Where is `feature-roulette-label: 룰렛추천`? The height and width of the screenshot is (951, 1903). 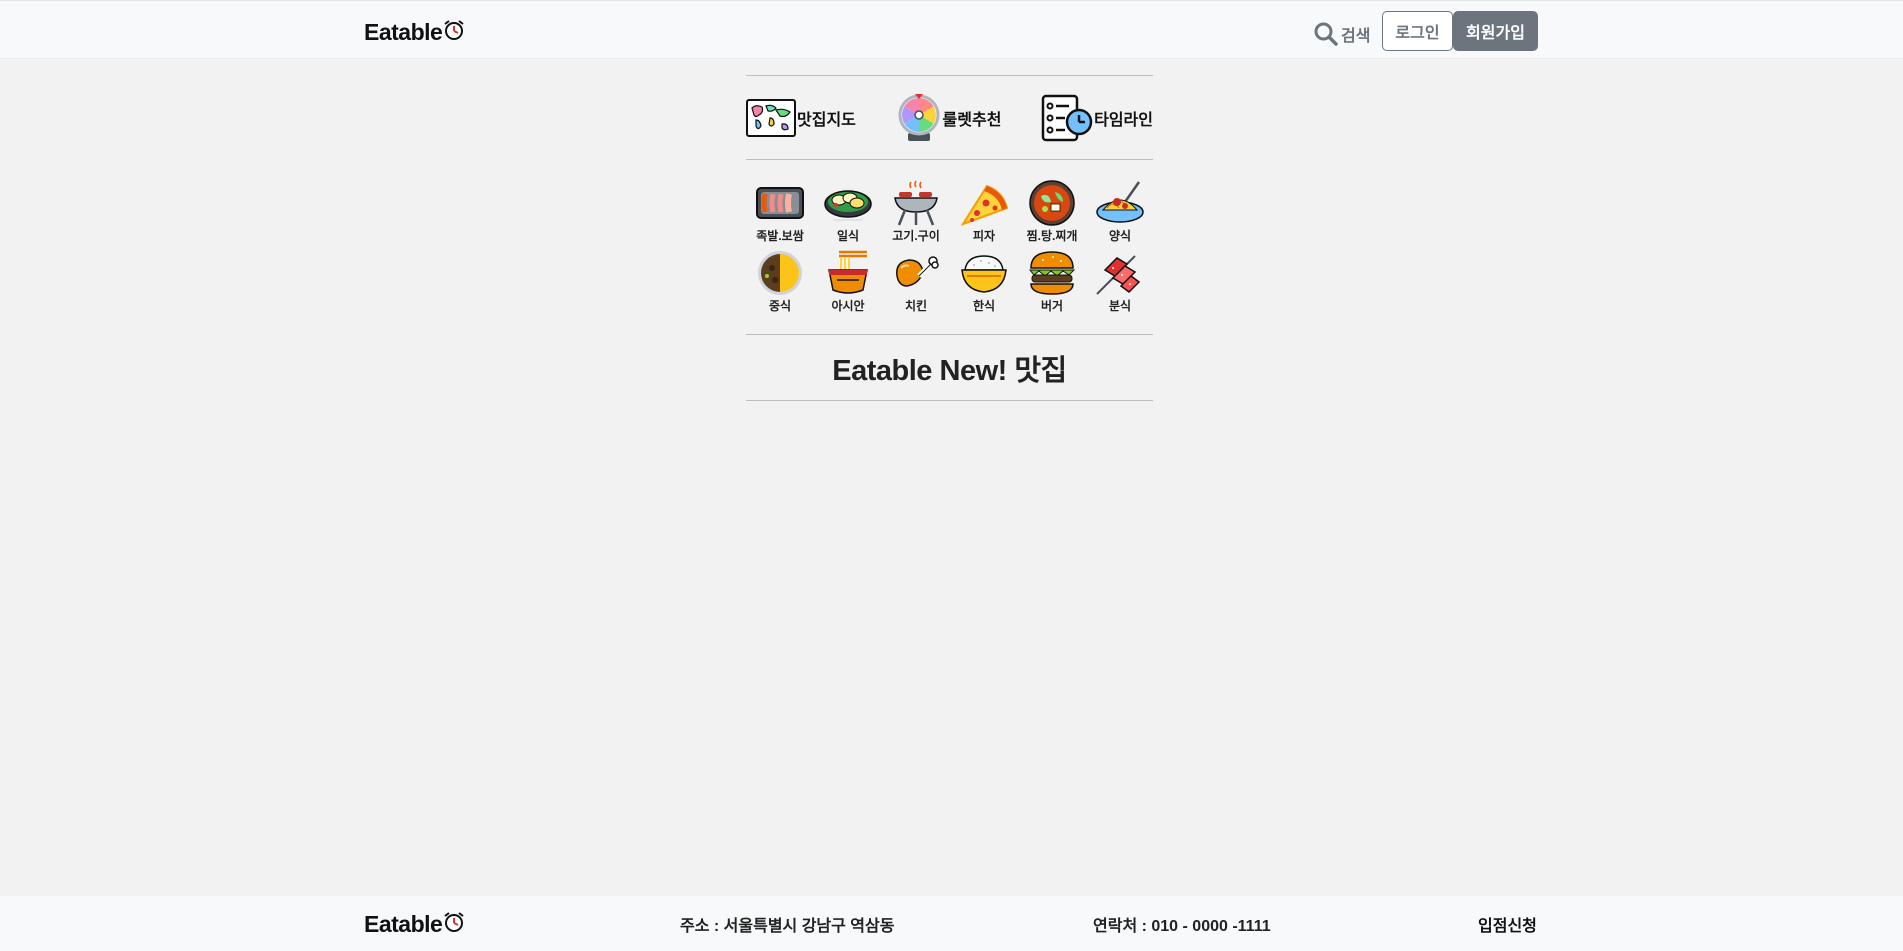
feature-roulette-label: 룰렛추천 is located at coordinates (972, 120).